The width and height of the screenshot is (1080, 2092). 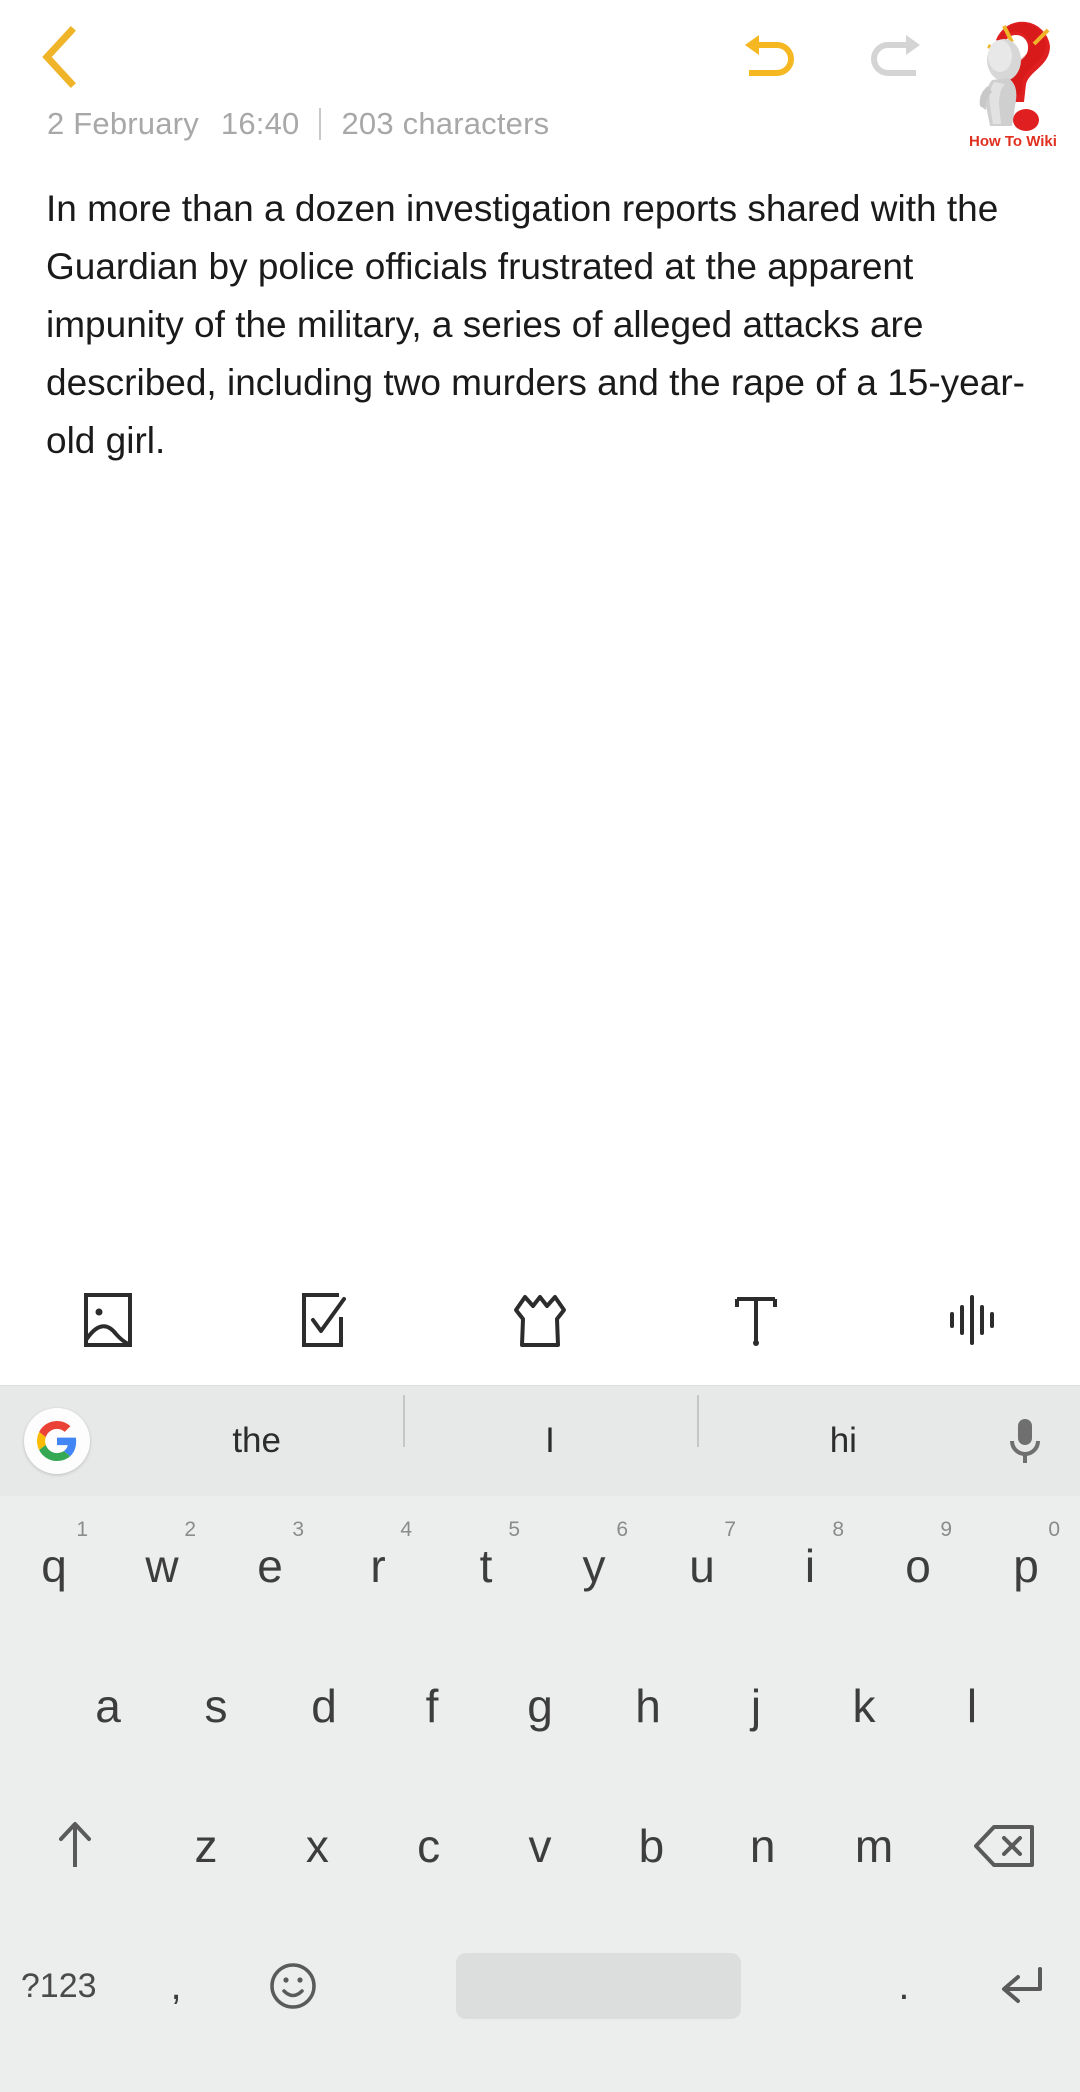 I want to click on google-g-icon, so click(x=57, y=1441).